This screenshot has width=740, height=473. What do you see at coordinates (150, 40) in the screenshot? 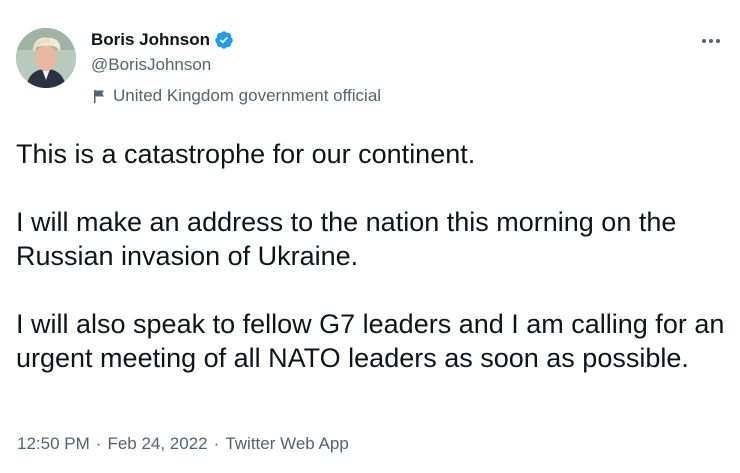
I see `author-display-name: Boris Johnson` at bounding box center [150, 40].